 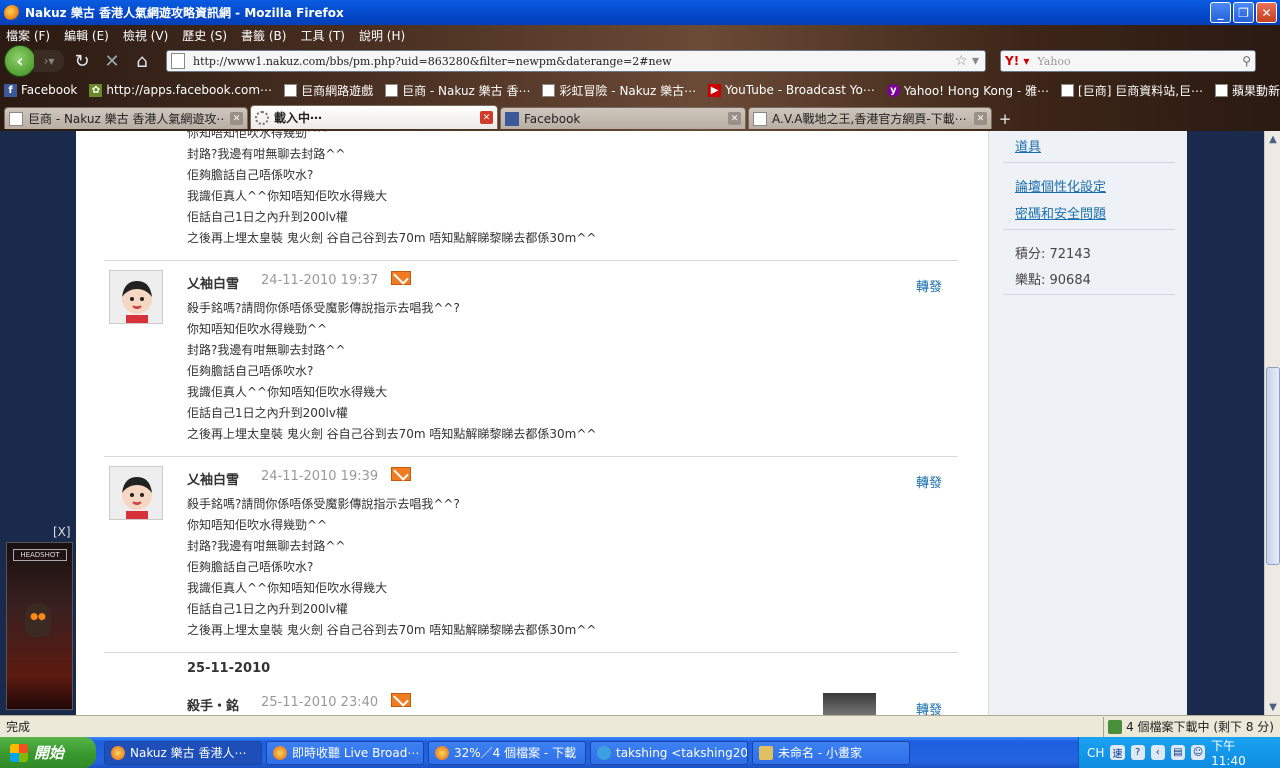 I want to click on bookmark-item: 巨商 - Nakuz 樂古 香⋯, so click(x=457, y=90).